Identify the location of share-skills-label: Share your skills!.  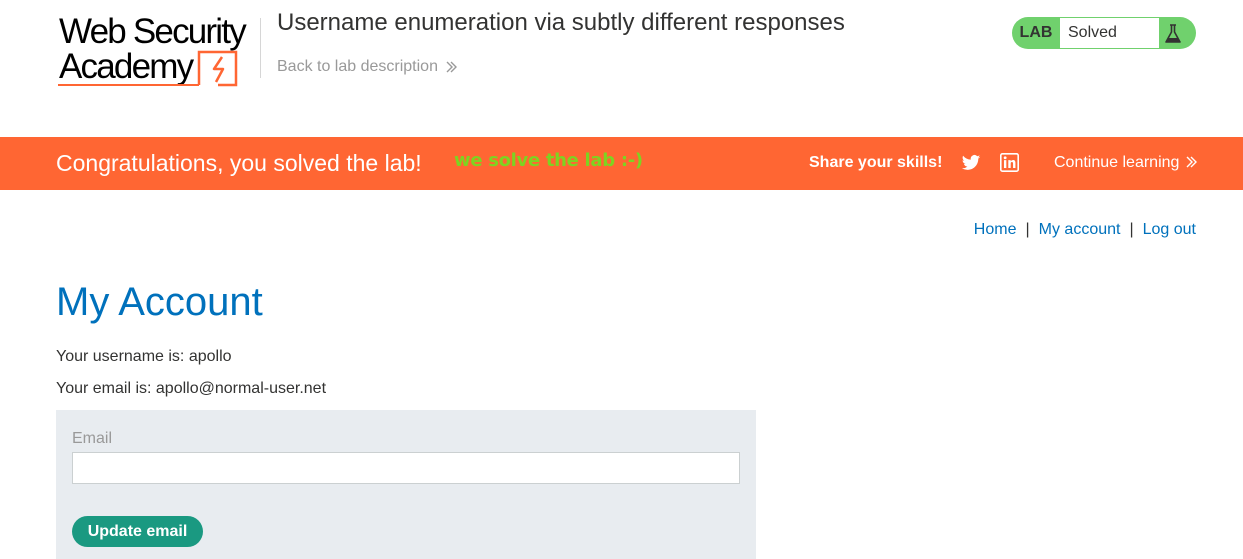
(876, 162).